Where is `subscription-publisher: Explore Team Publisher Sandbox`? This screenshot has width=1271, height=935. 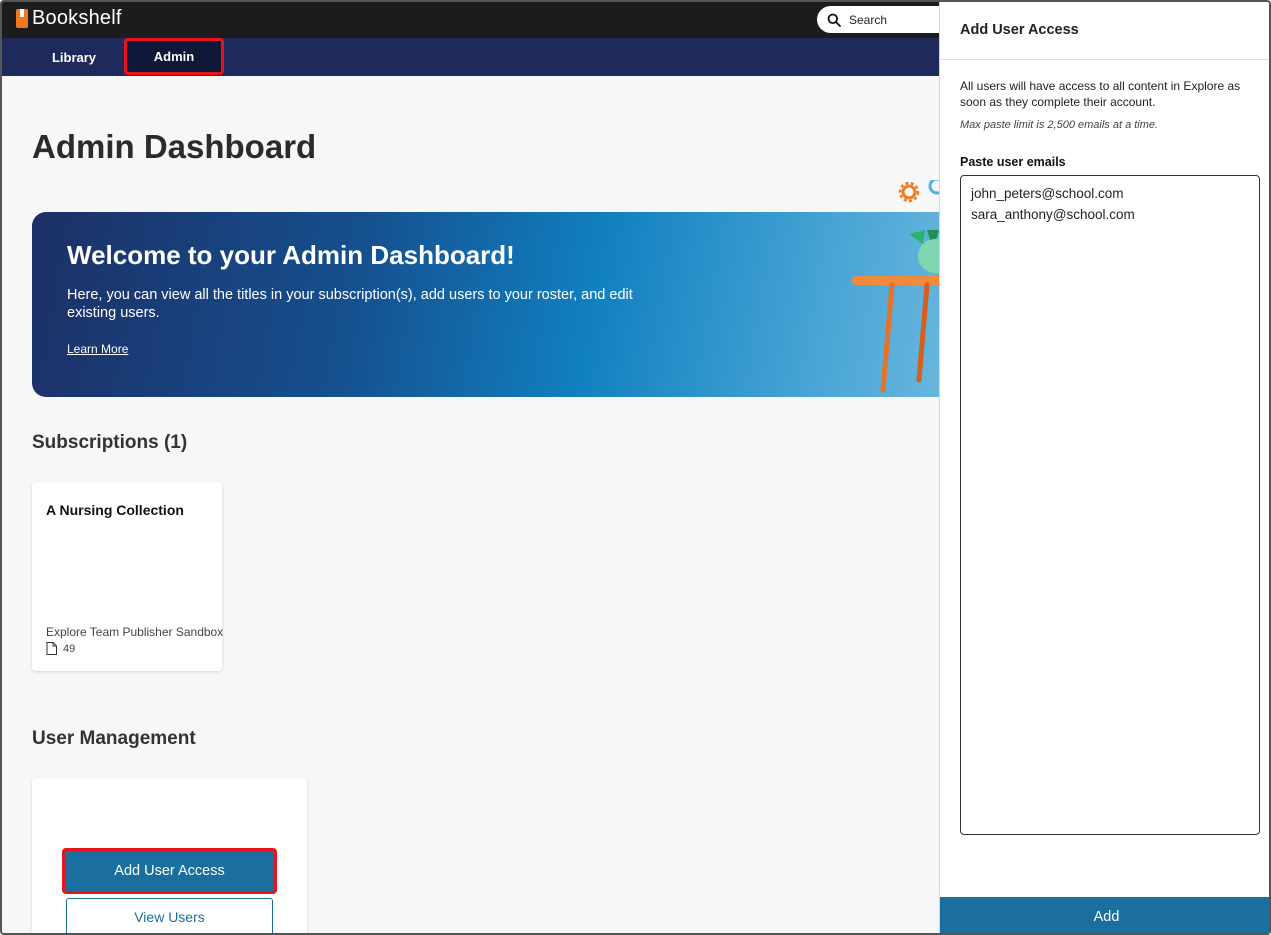
subscription-publisher: Explore Team Publisher Sandbox is located at coordinates (135, 632).